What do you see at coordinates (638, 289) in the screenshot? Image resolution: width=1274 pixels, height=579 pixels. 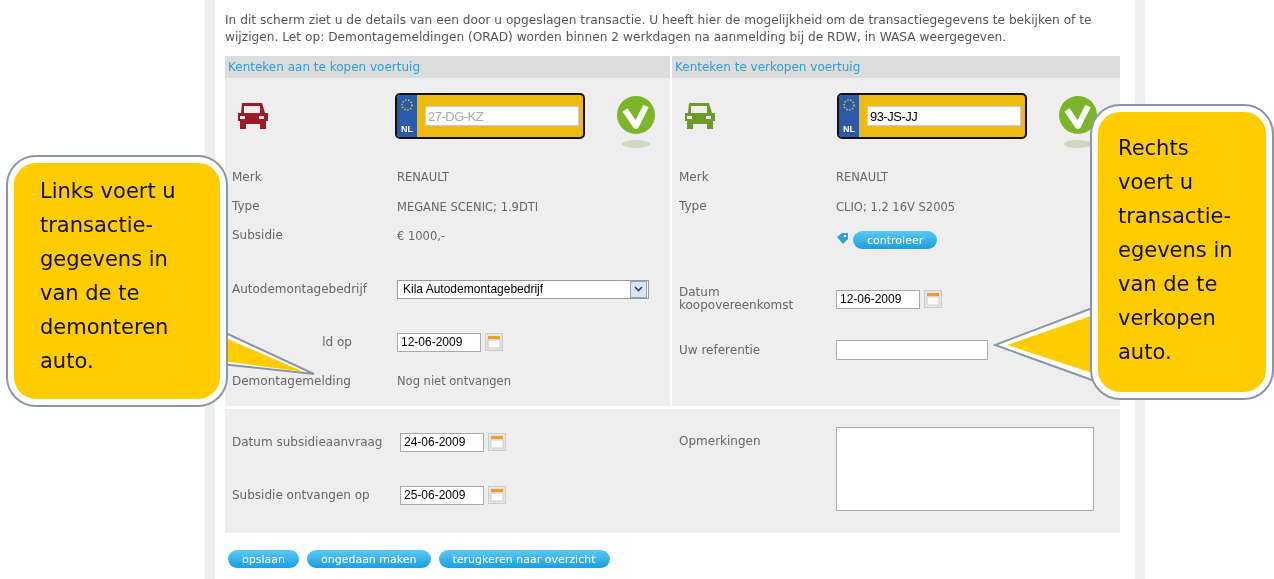 I see `chevron-down-icon` at bounding box center [638, 289].